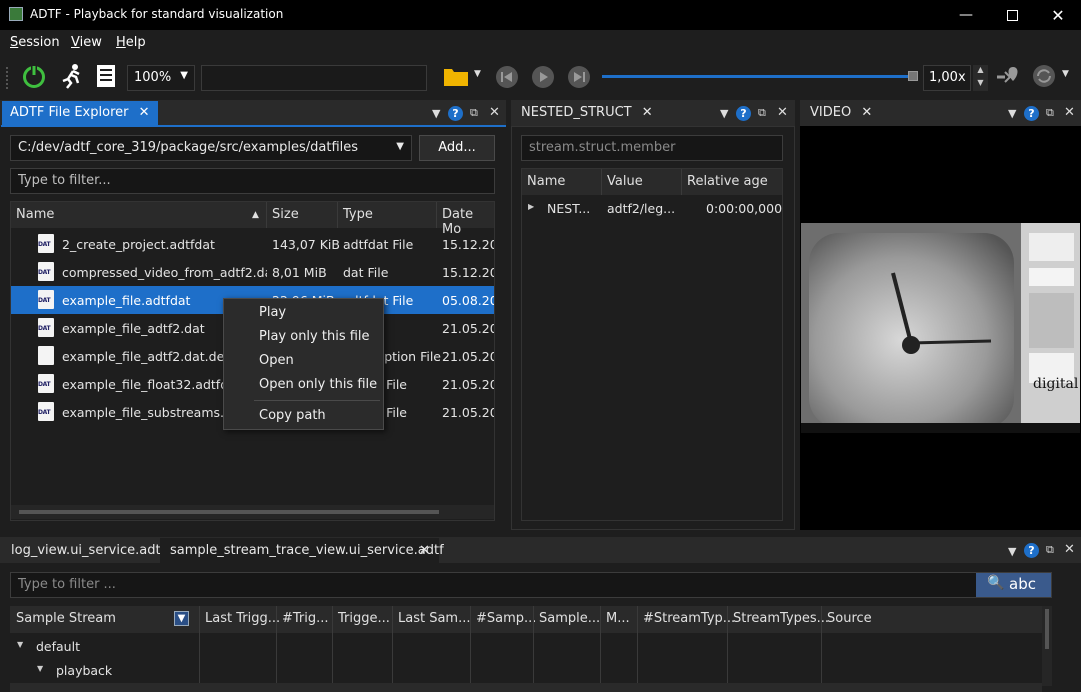  What do you see at coordinates (980, 71) in the screenshot?
I see `speed-up-button: ▲` at bounding box center [980, 71].